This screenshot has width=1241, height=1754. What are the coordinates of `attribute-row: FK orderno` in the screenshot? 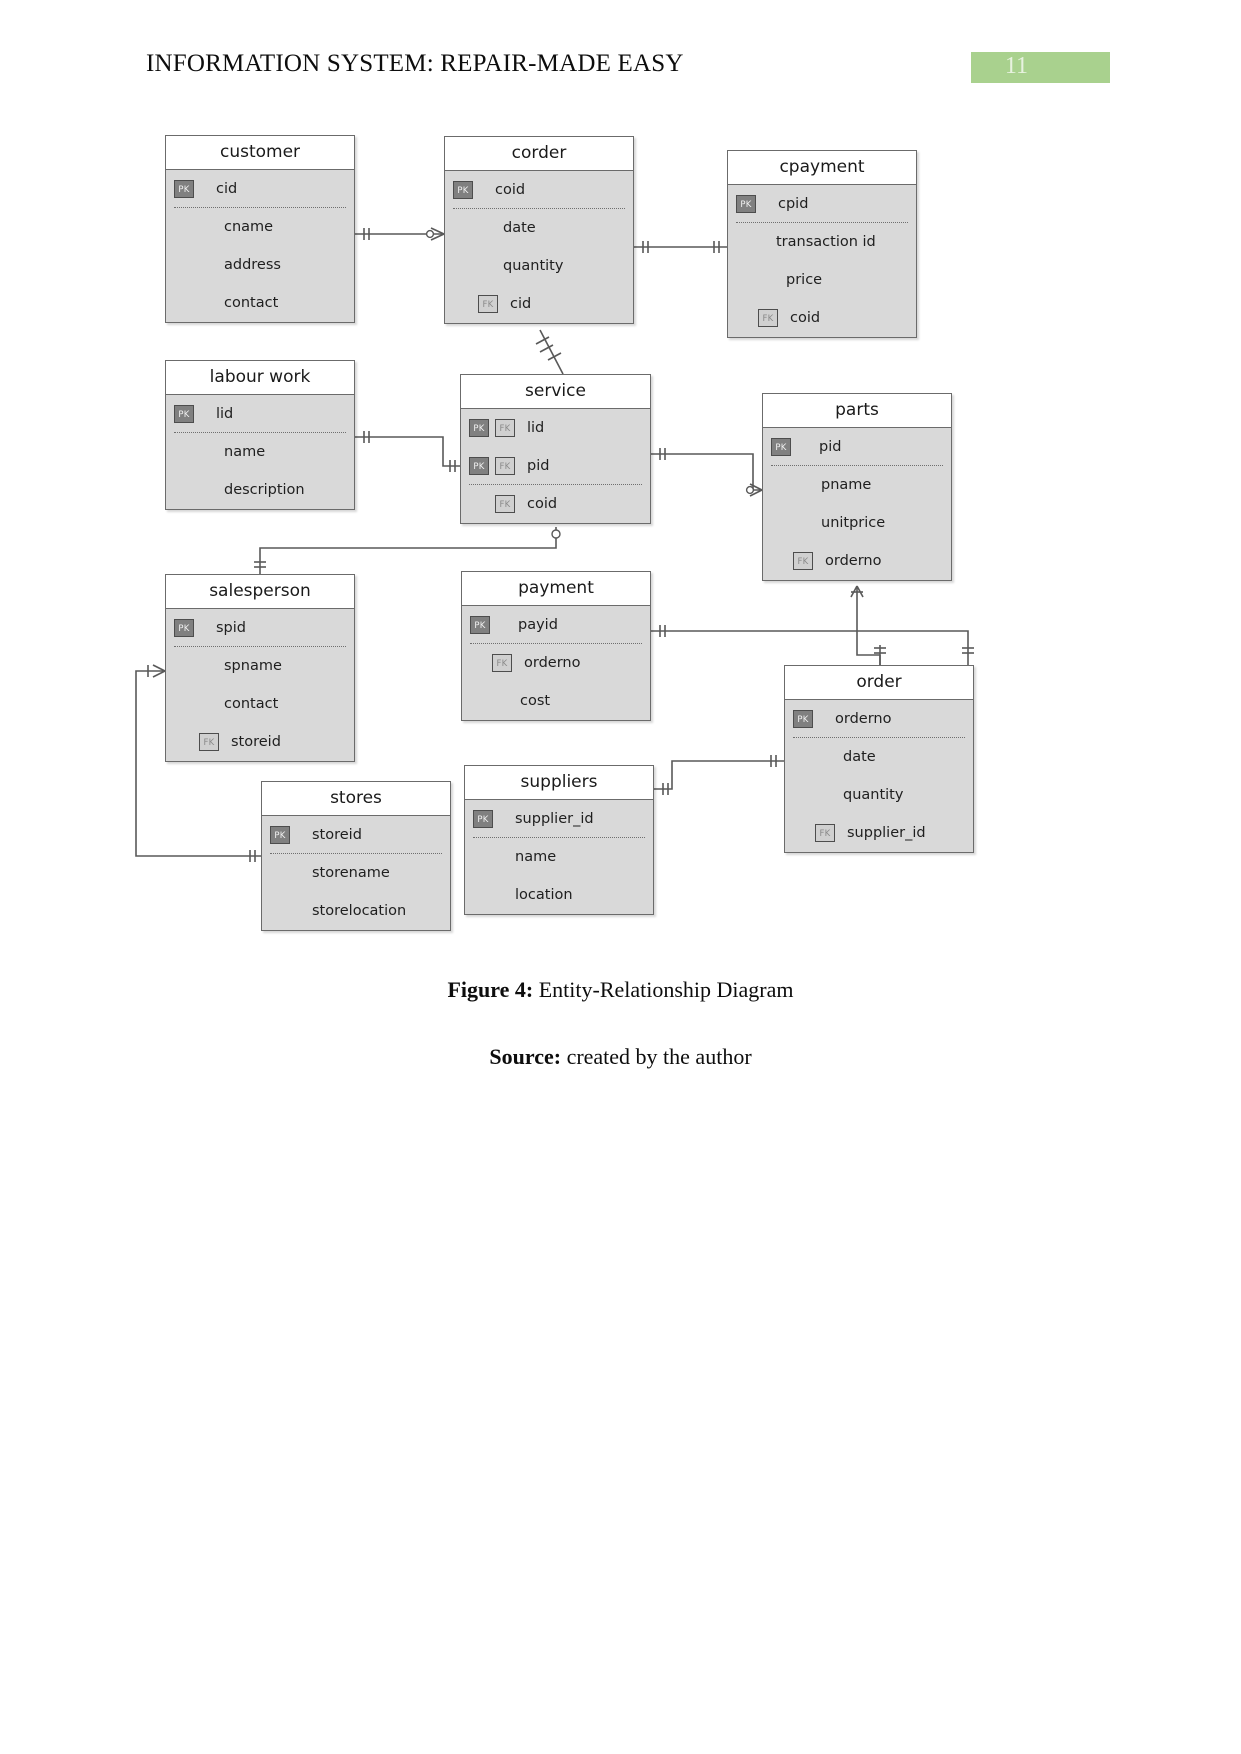 It's located at (556, 663).